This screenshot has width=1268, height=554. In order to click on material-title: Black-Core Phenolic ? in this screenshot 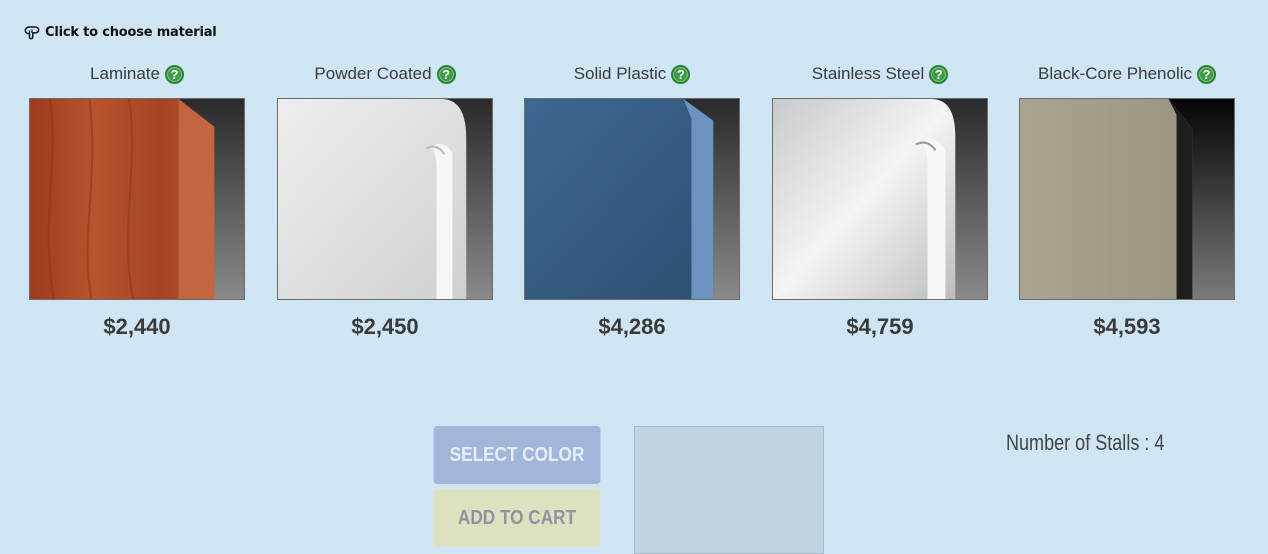, I will do `click(1127, 74)`.